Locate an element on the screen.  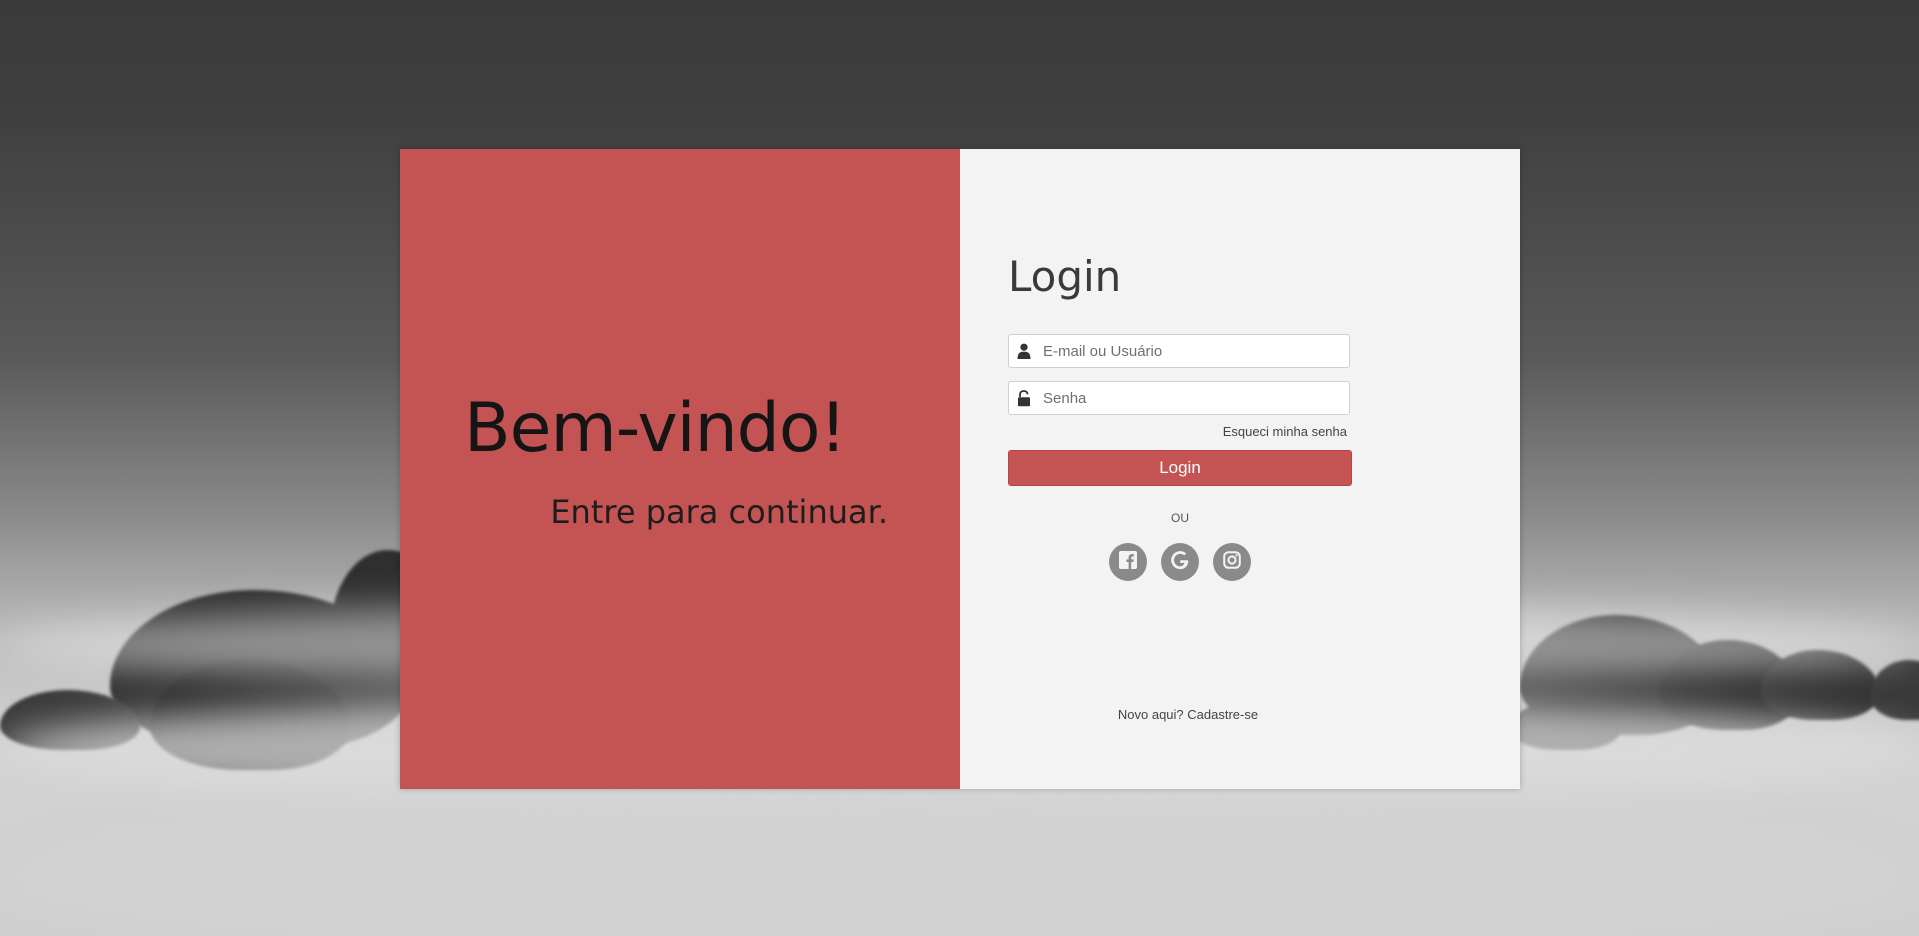
or-divider: OU is located at coordinates (1180, 518).